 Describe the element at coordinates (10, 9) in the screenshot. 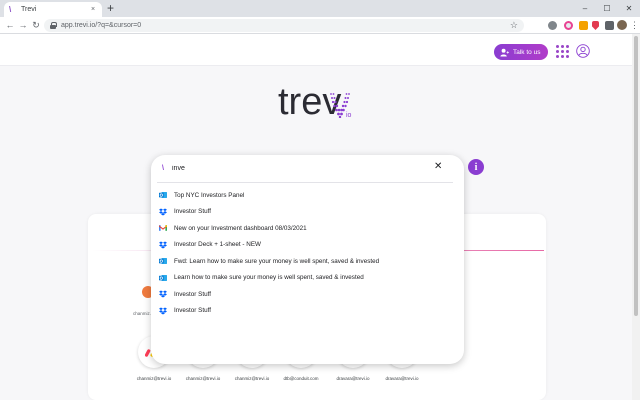

I see `trevi-favicon-icon: \` at that location.